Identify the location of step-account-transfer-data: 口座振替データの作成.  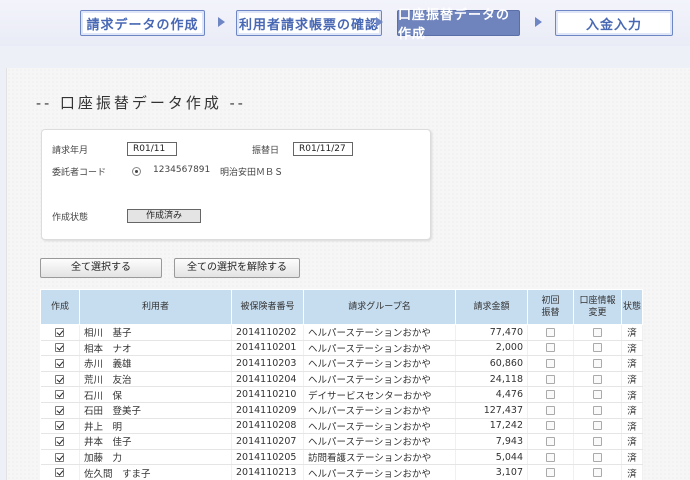
(458, 25).